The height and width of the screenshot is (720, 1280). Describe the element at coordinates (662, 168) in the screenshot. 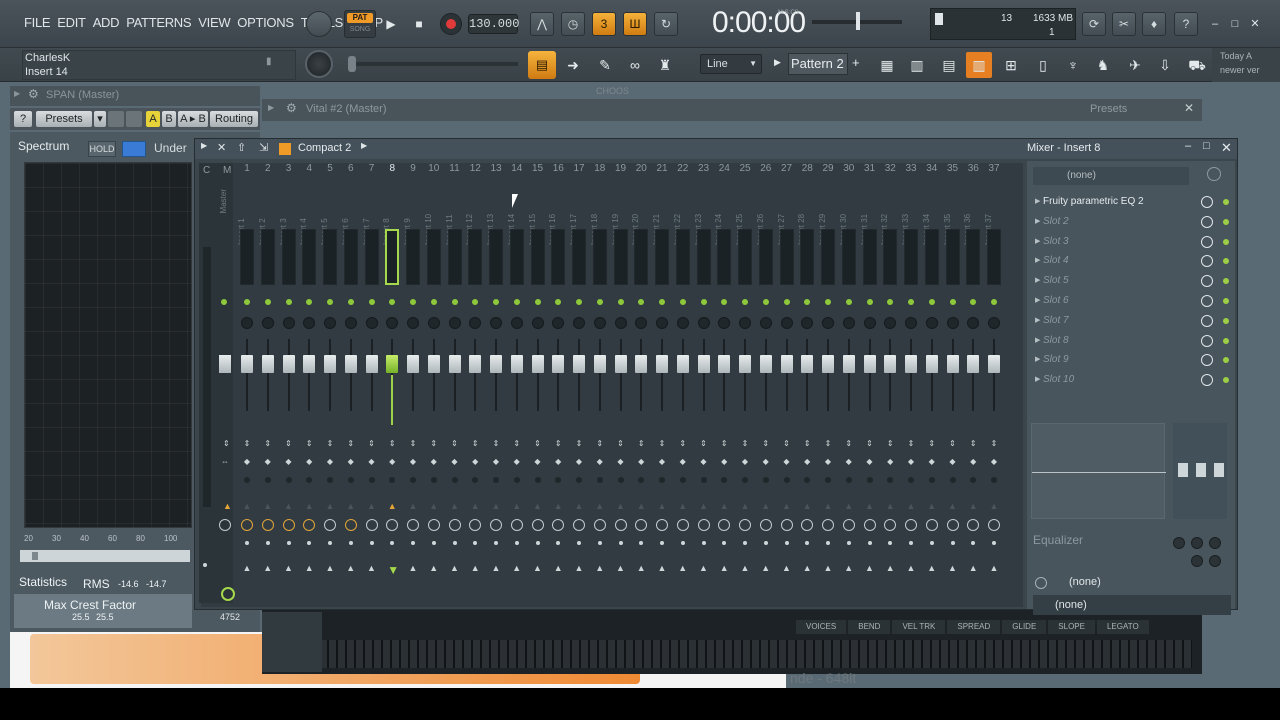

I see `track-number: 21` at that location.